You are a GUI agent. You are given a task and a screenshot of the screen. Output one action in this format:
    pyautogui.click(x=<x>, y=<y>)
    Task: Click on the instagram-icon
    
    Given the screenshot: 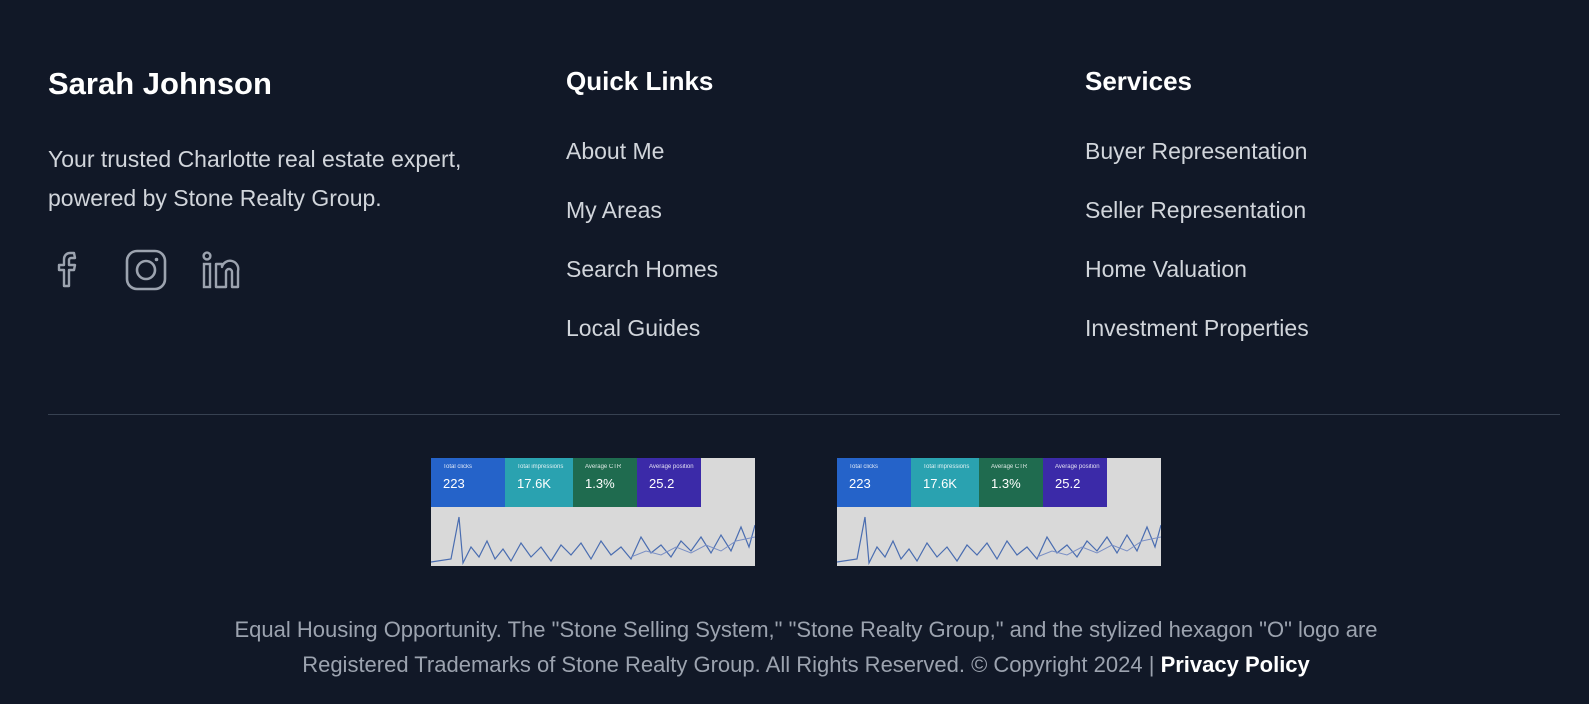 What is the action you would take?
    pyautogui.click(x=146, y=270)
    